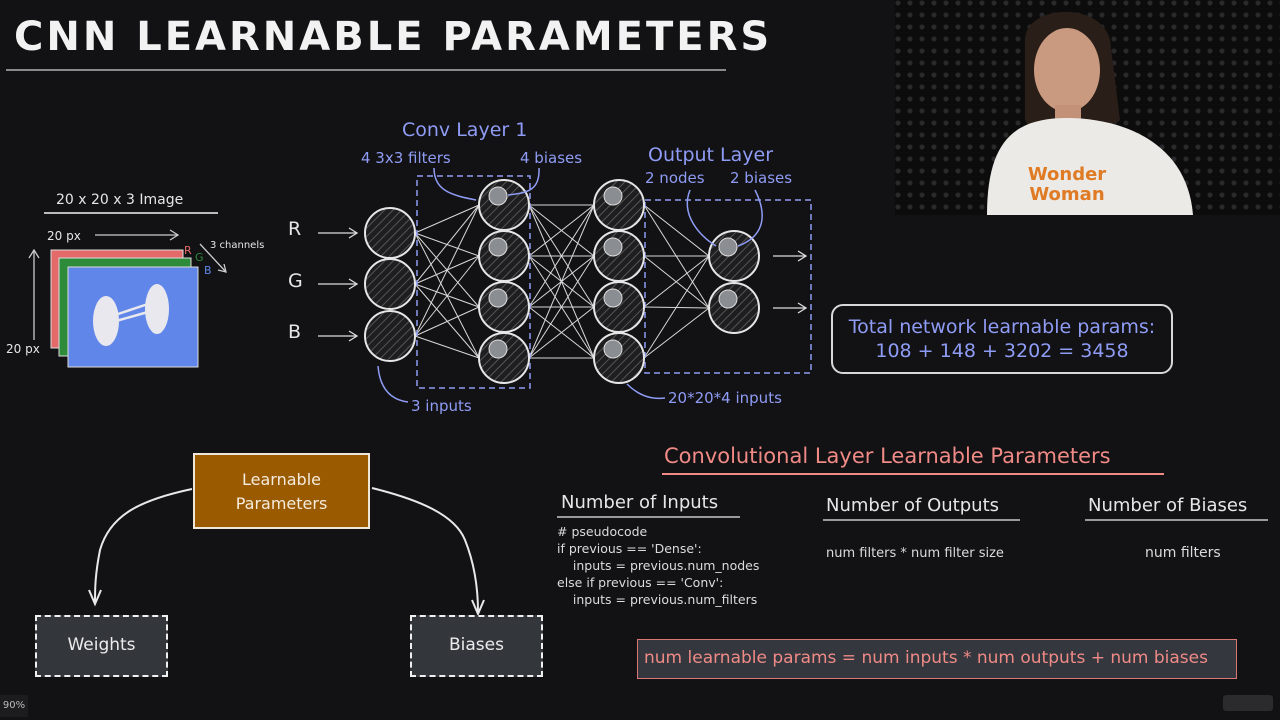 This screenshot has height=720, width=1280. What do you see at coordinates (675, 178) in the screenshot?
I see `output-nodes-label: 2 nodes` at bounding box center [675, 178].